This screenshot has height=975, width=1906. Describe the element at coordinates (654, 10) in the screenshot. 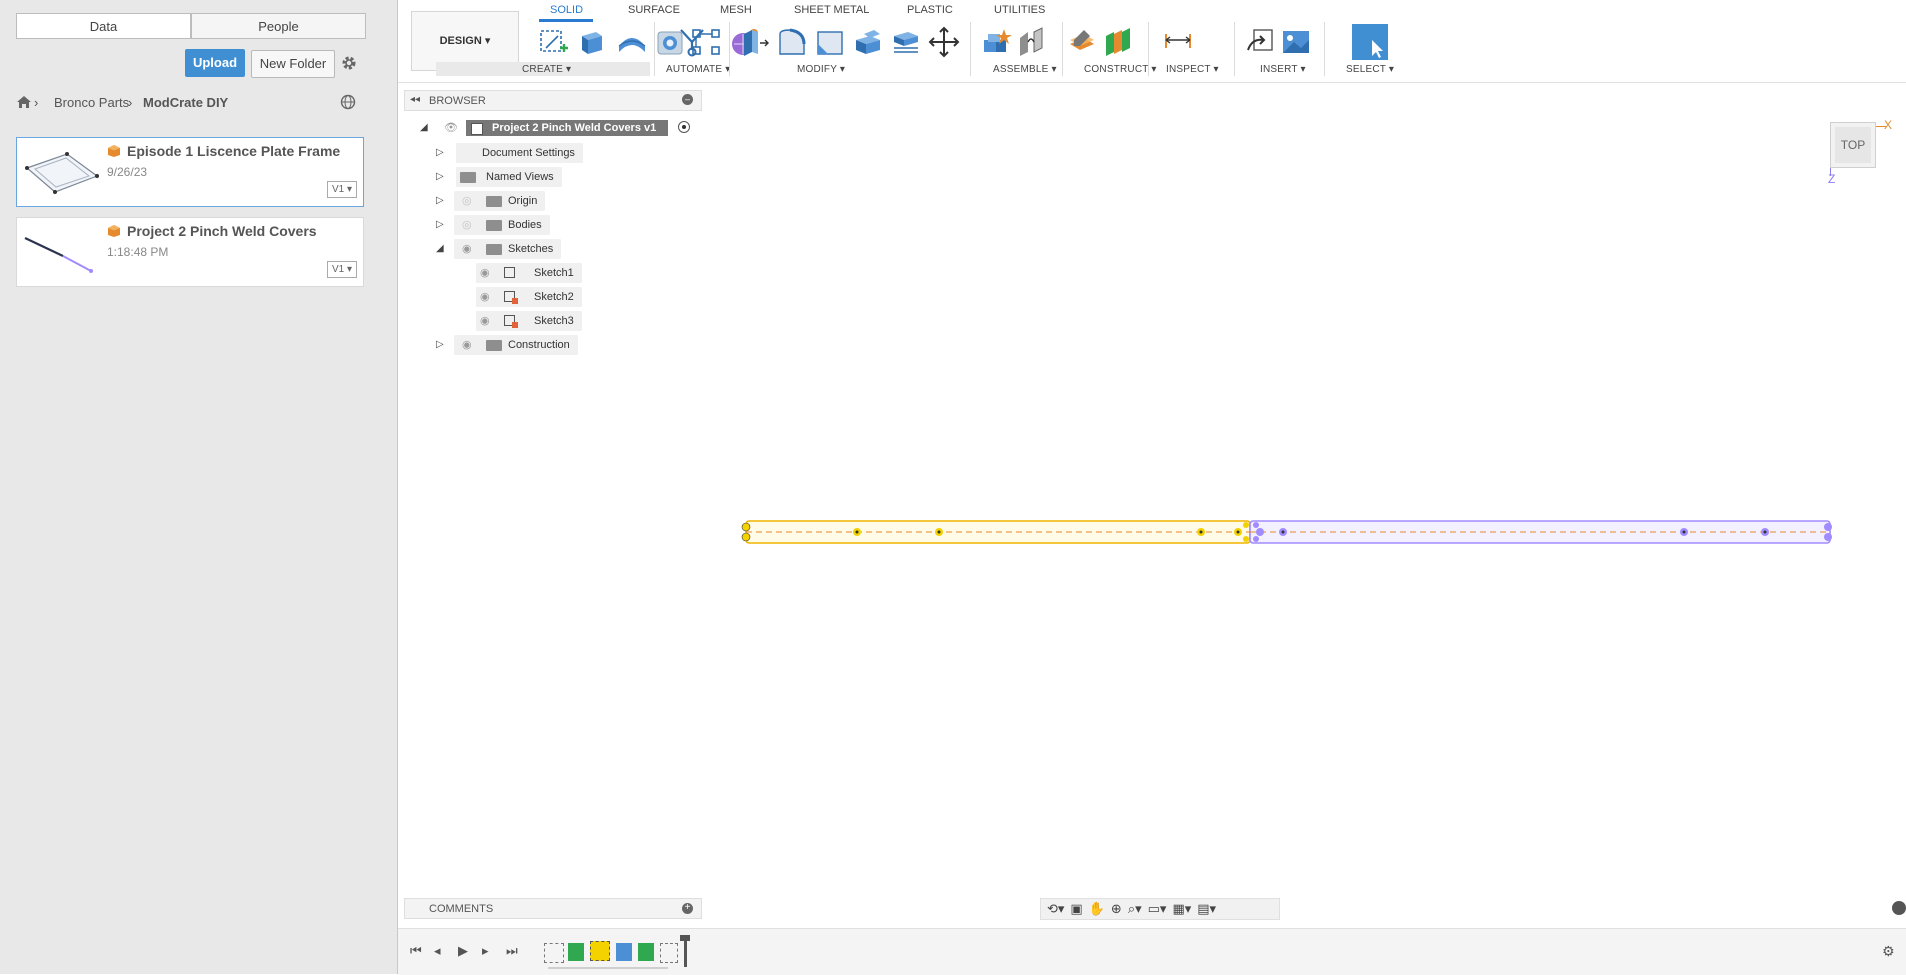

I see `tab-surface: SURFACE` at that location.